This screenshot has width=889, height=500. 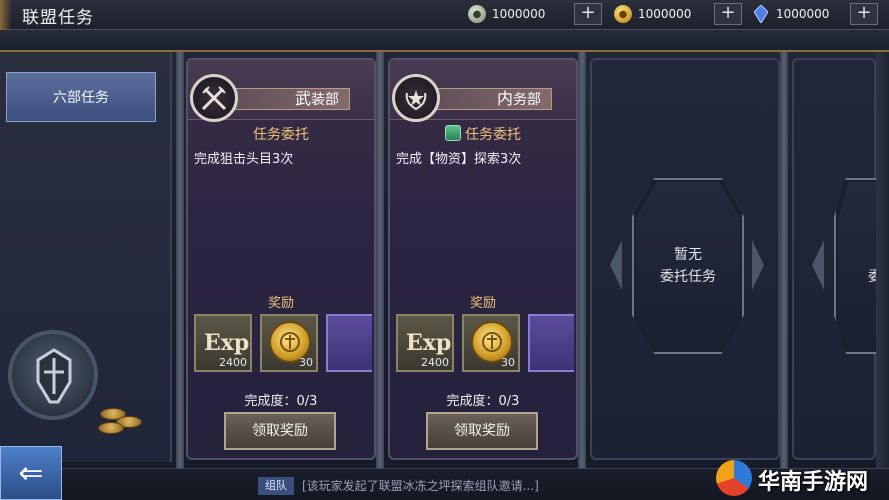 I want to click on title-decoration, so click(x=6, y=15).